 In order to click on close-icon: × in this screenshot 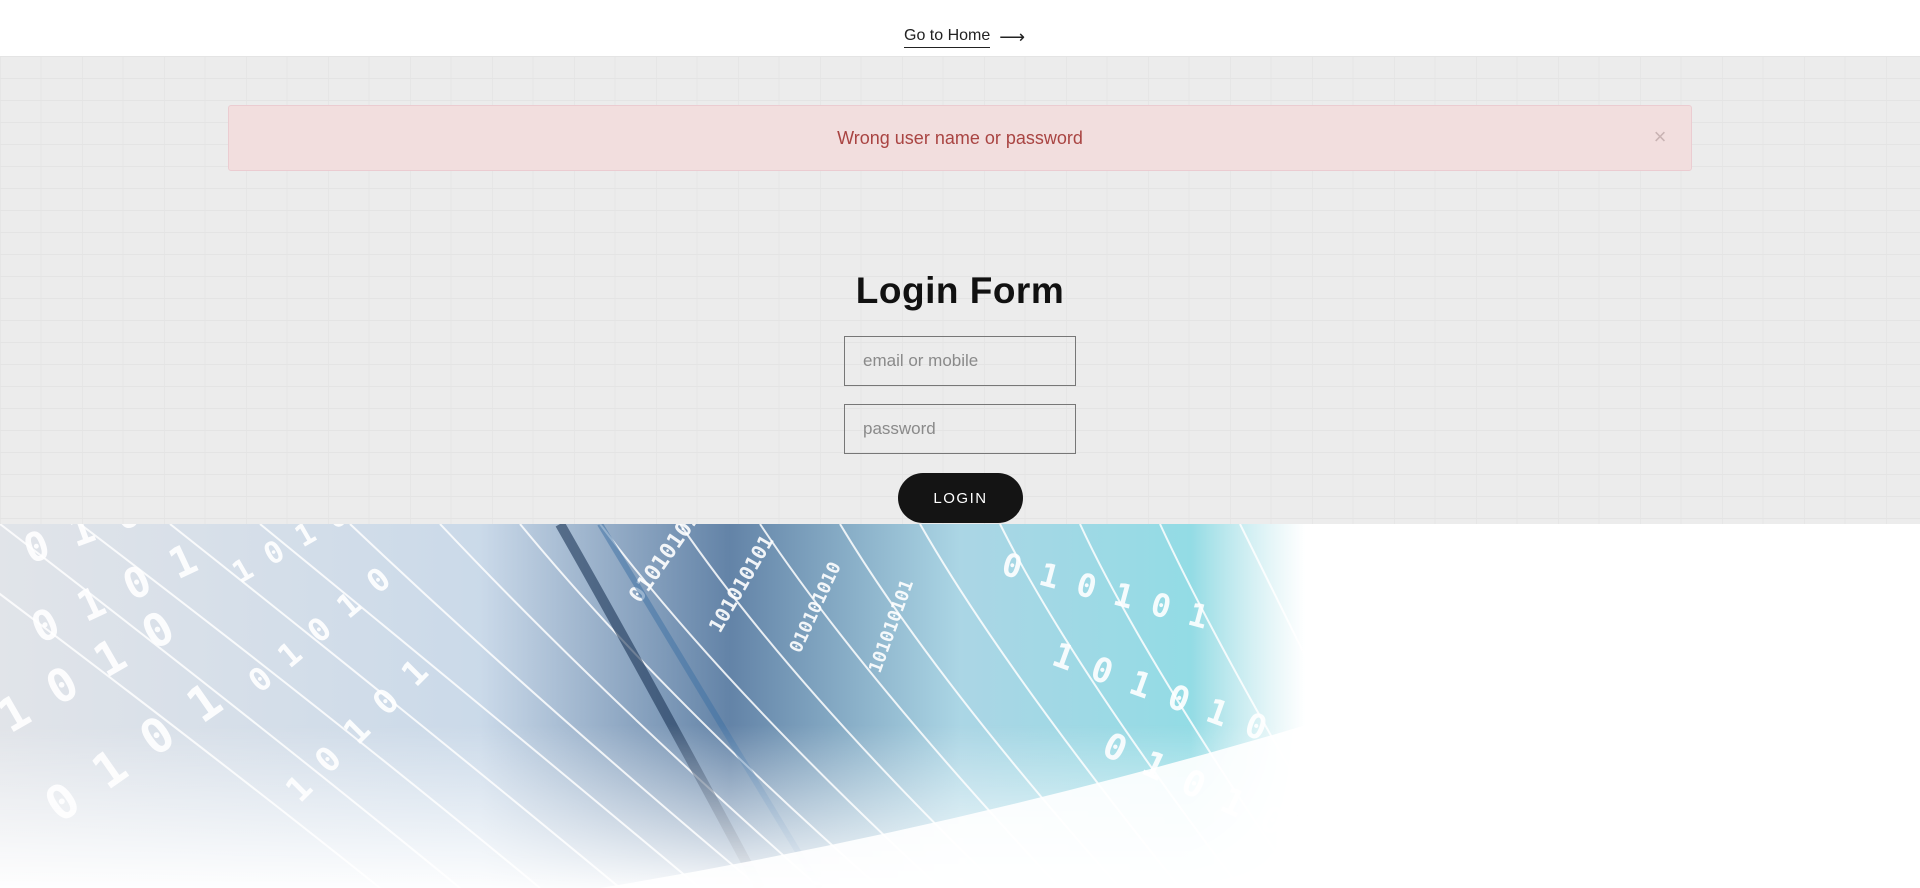, I will do `click(1660, 137)`.